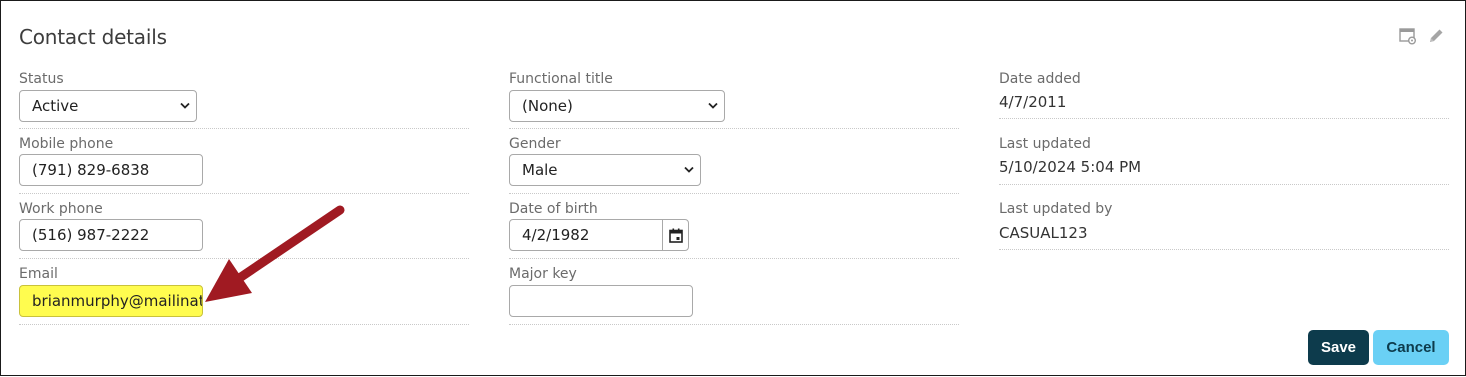  I want to click on last-updated-by-value: CASUAL123, so click(1043, 233).